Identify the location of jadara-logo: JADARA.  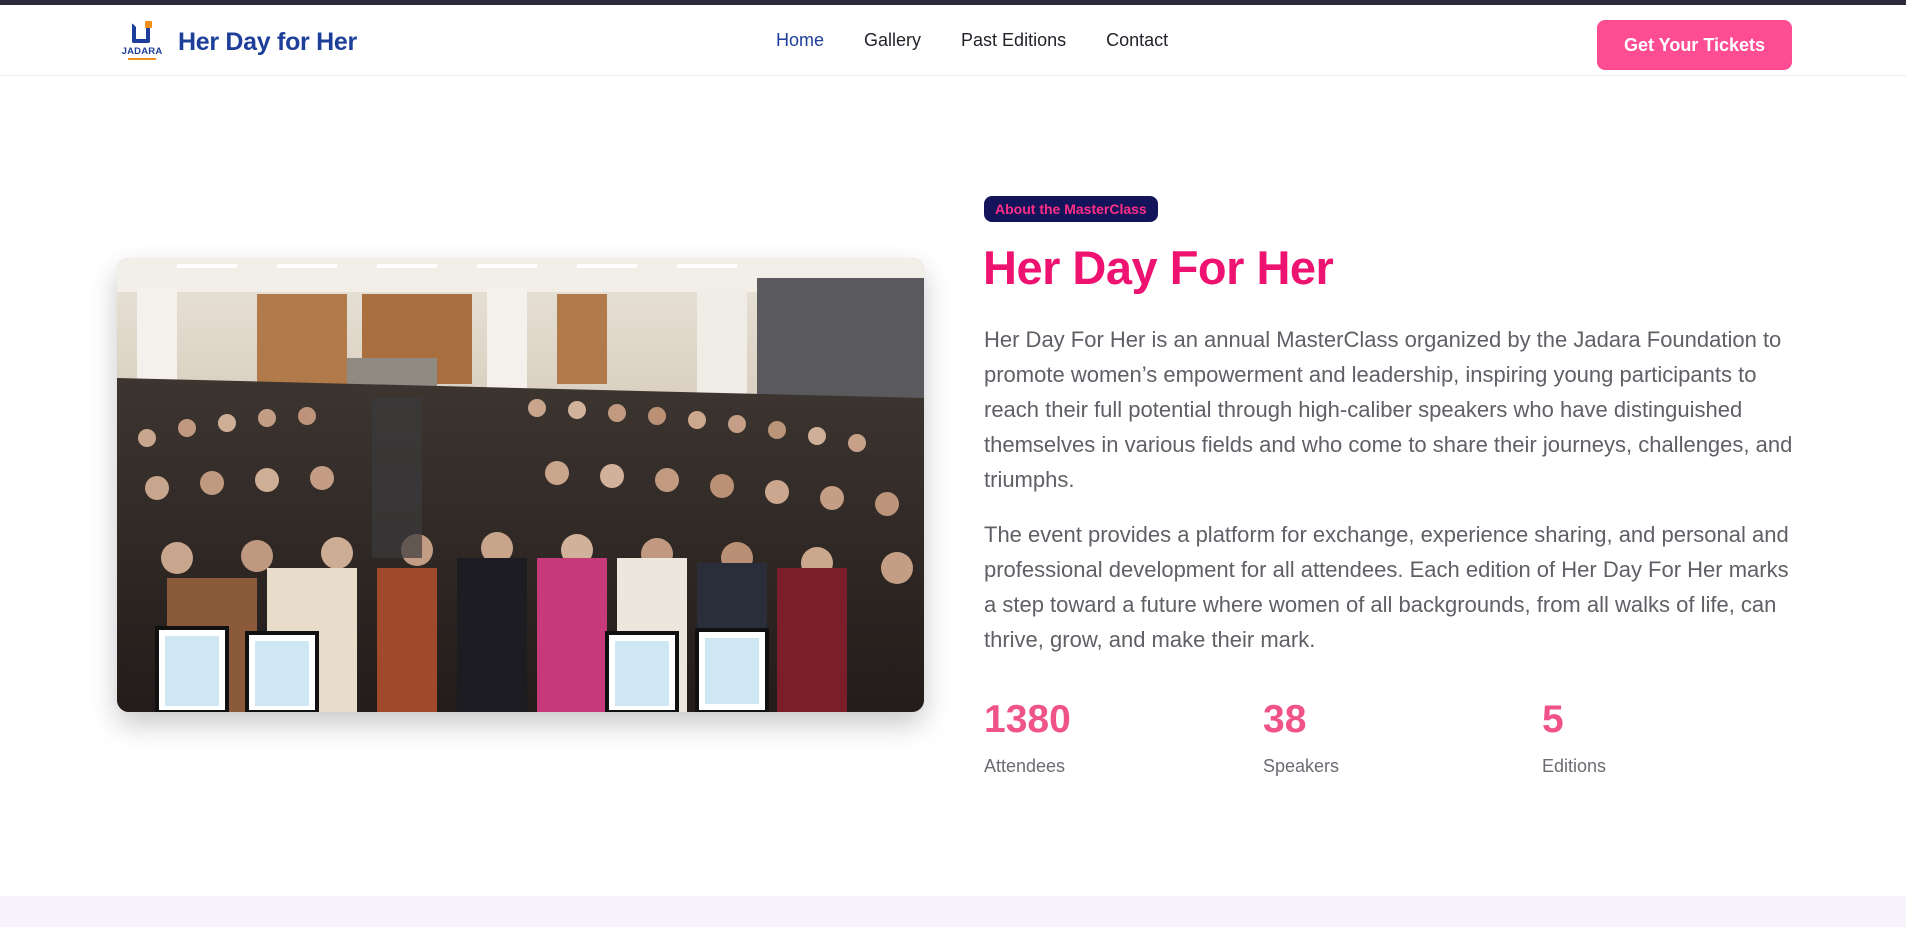
(142, 42).